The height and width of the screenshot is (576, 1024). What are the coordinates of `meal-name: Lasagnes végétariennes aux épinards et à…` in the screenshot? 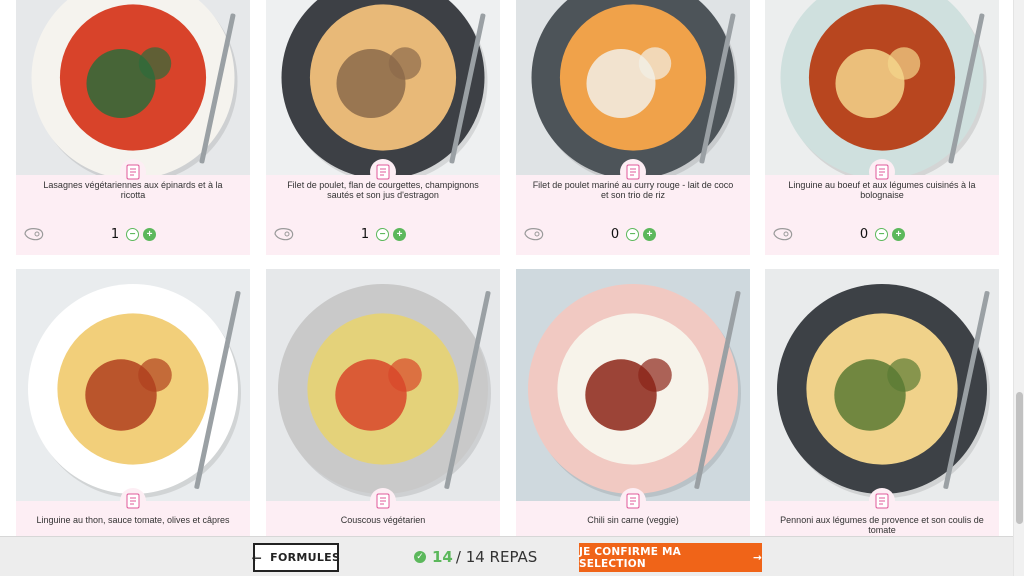 It's located at (133, 190).